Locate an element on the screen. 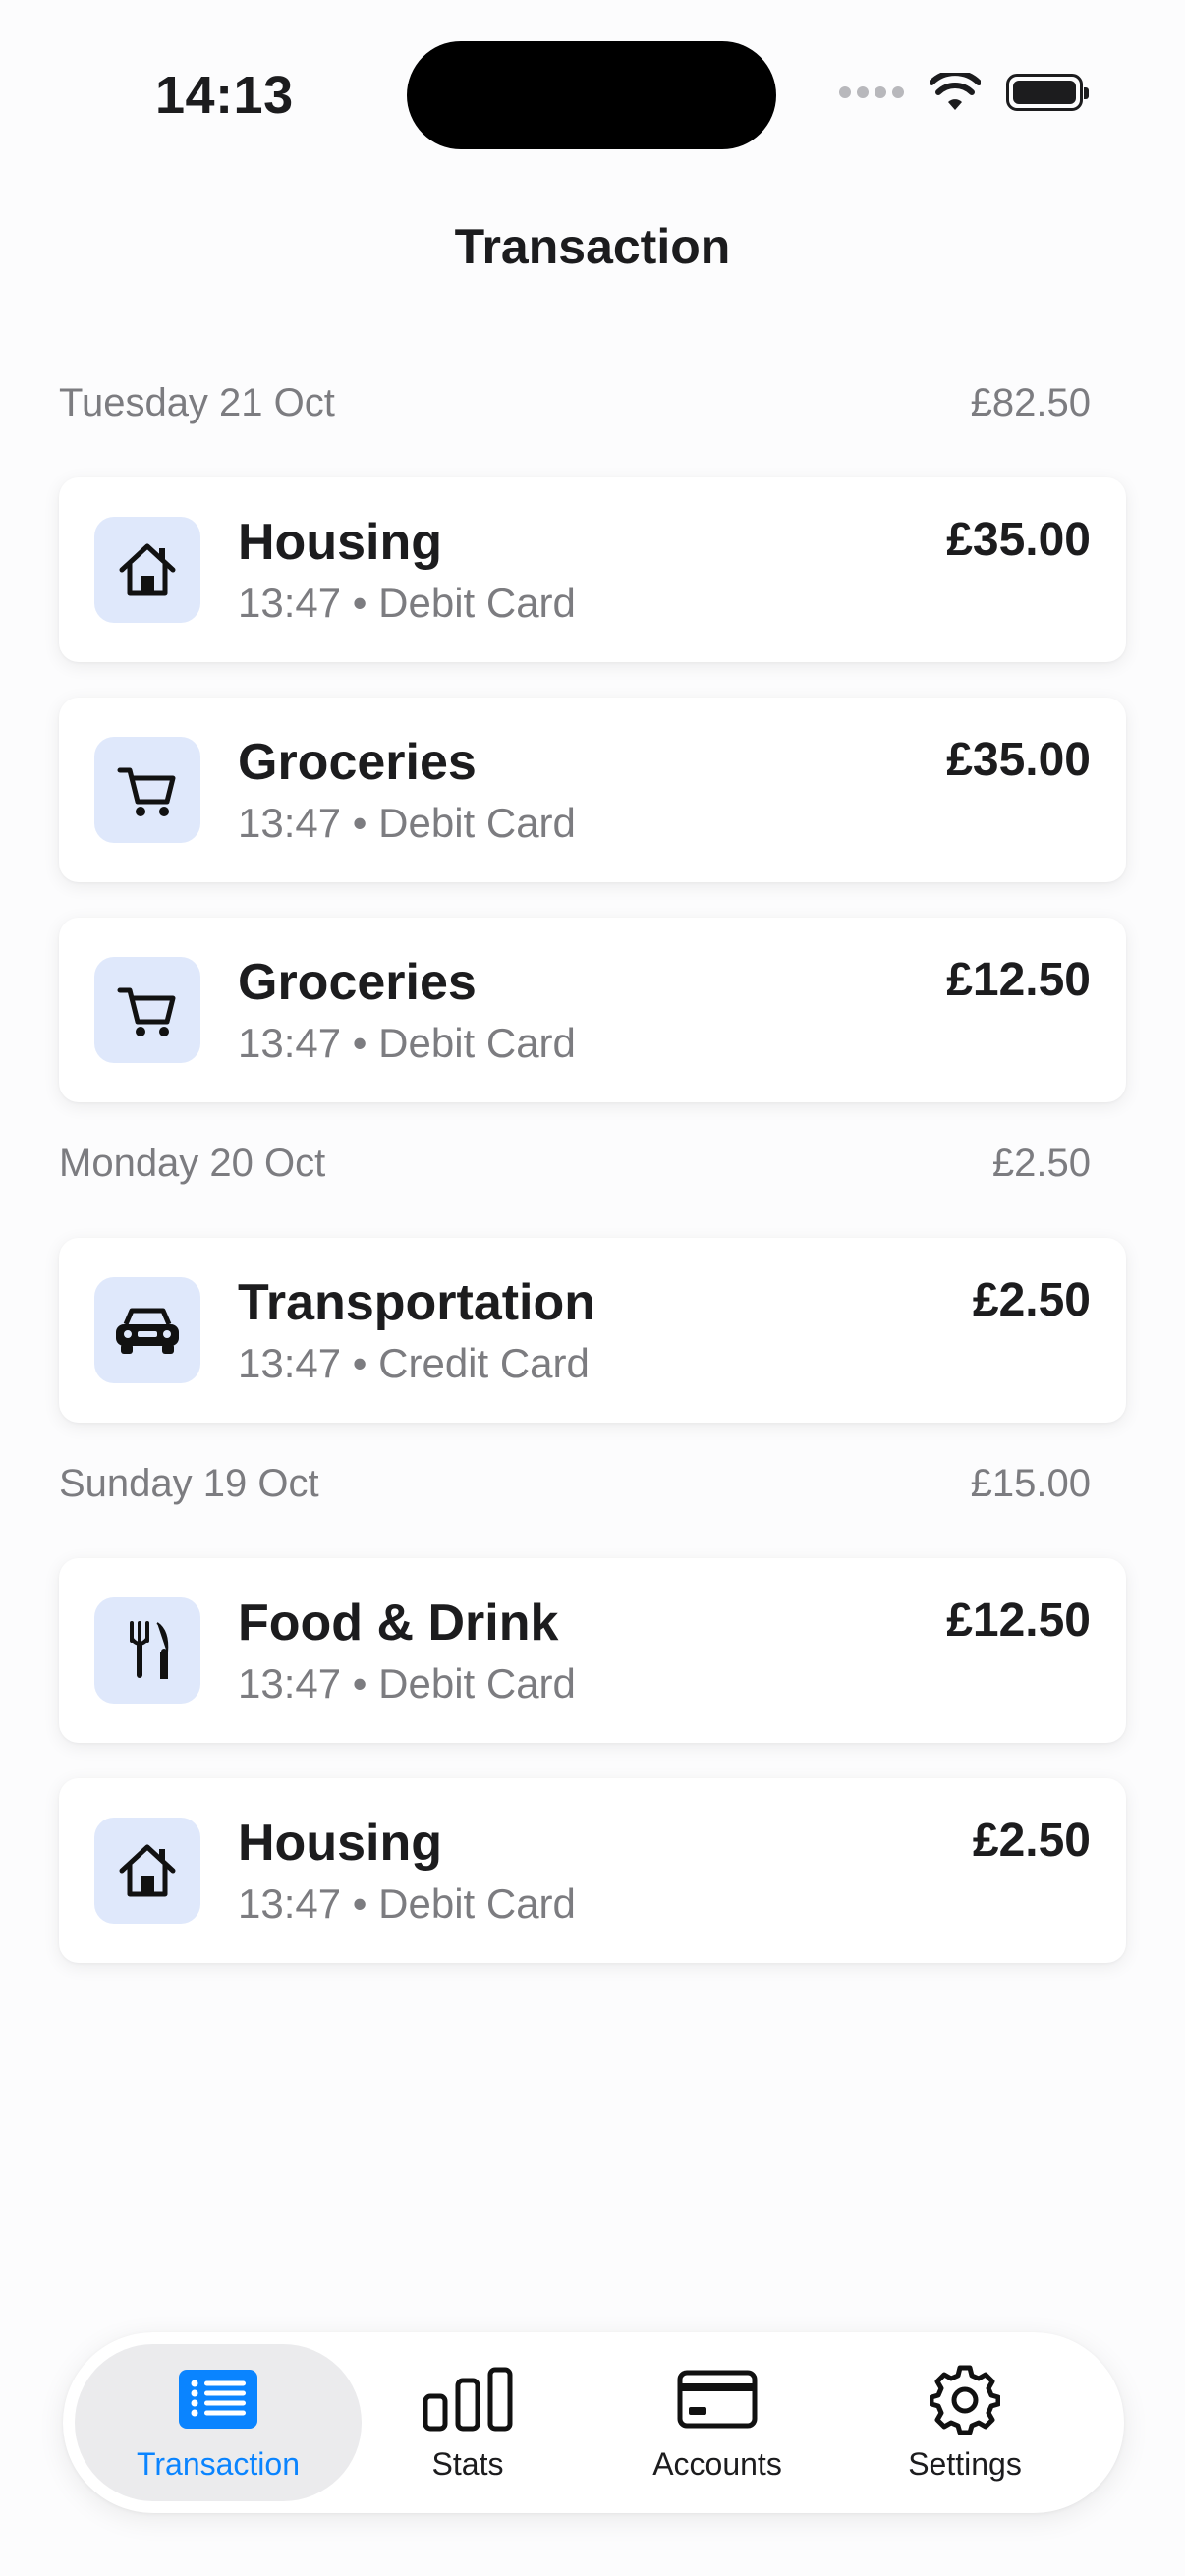 The image size is (1185, 2576). battery-icon is located at coordinates (1048, 92).